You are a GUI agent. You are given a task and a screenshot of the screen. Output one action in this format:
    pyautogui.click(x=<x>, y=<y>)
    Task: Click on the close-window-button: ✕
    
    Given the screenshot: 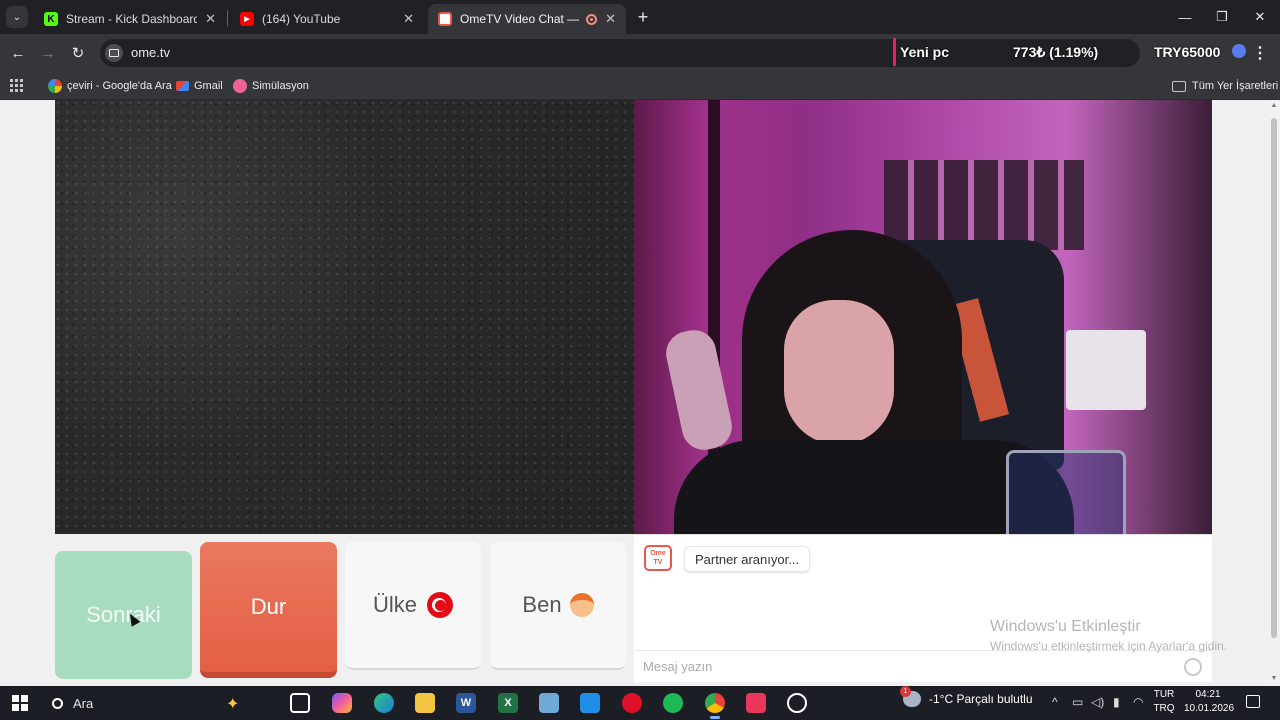 What is the action you would take?
    pyautogui.click(x=1260, y=17)
    